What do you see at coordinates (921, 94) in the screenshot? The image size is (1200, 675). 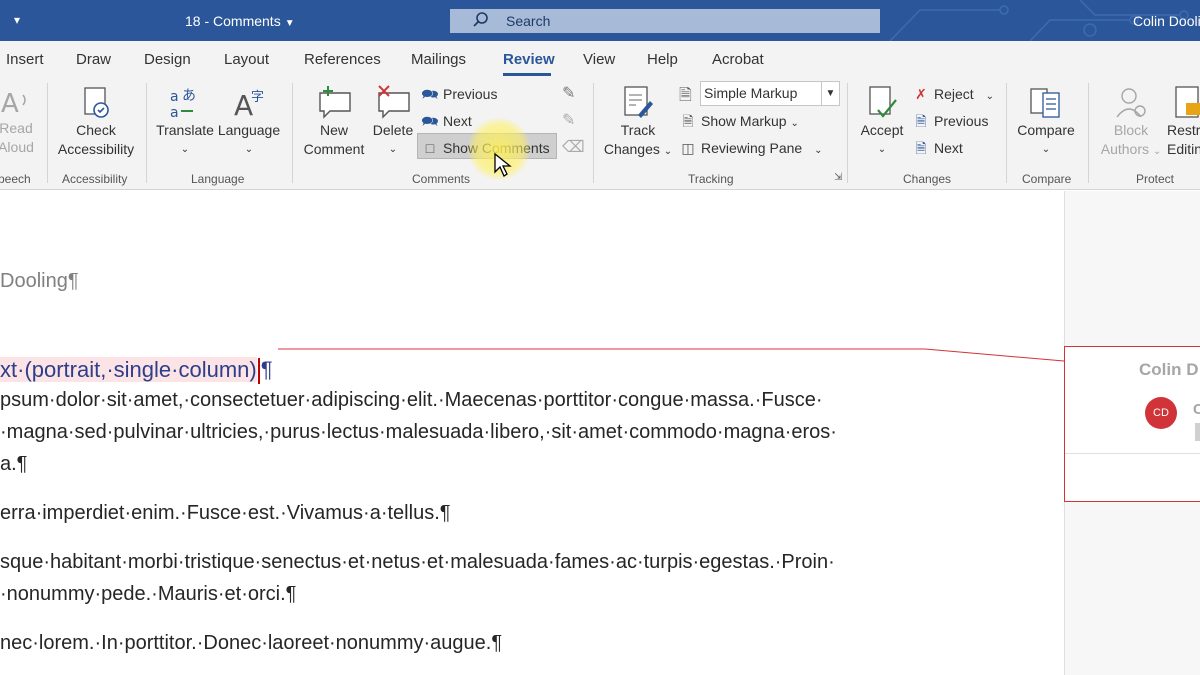 I see `reject-icon: ✗` at bounding box center [921, 94].